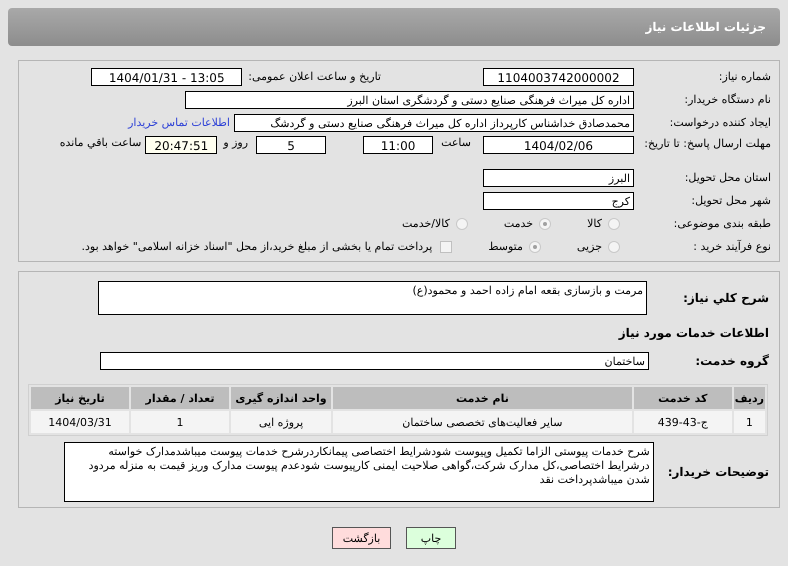 The height and width of the screenshot is (566, 788). I want to click on radio-label: کالا, so click(594, 223).